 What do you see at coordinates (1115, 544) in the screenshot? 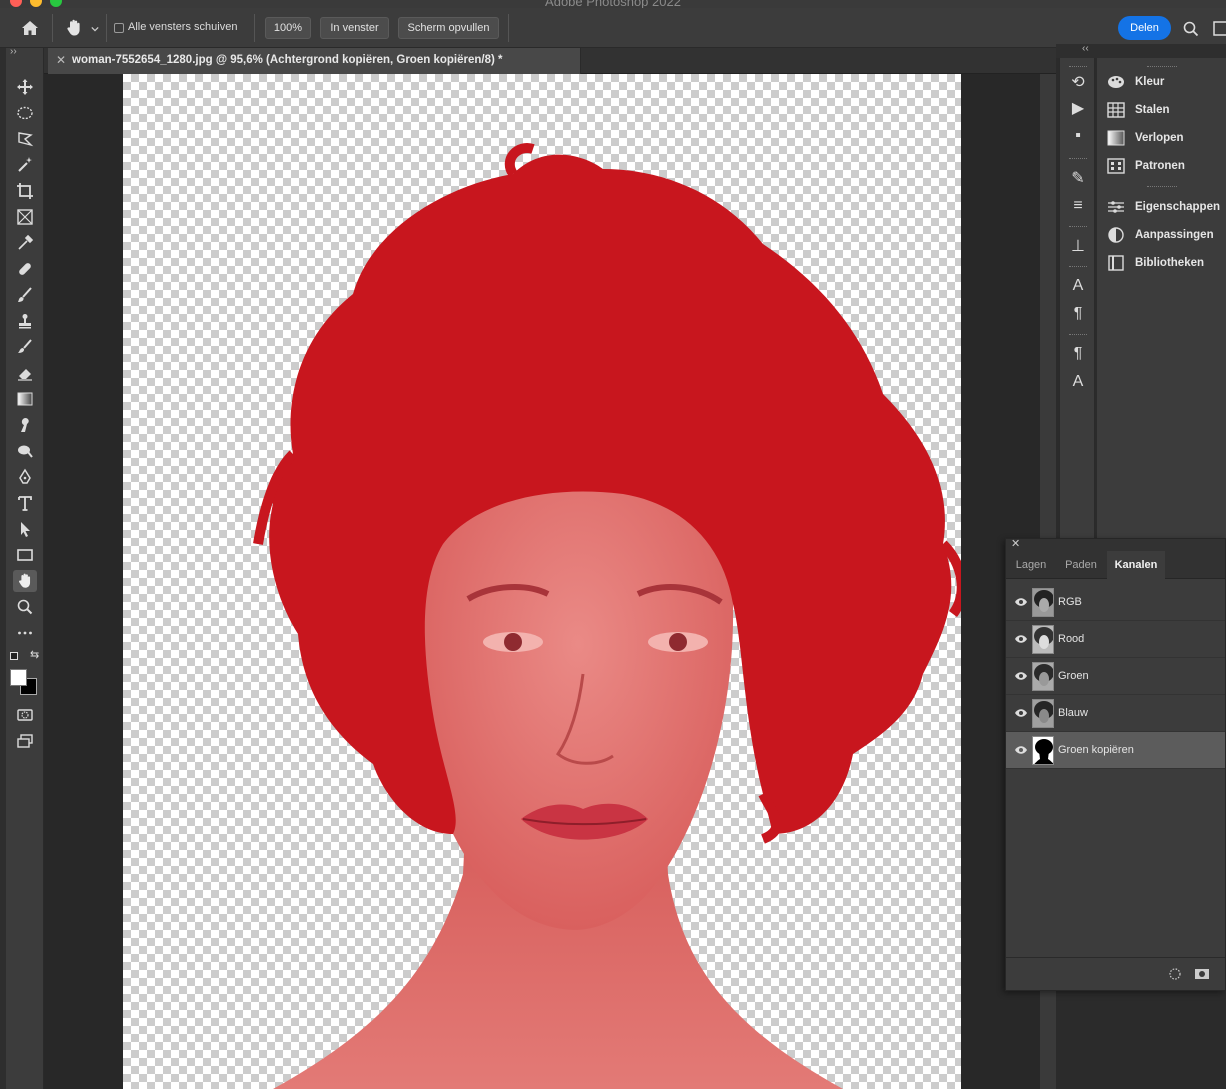
I see `panel-header-strip: ✕` at bounding box center [1115, 544].